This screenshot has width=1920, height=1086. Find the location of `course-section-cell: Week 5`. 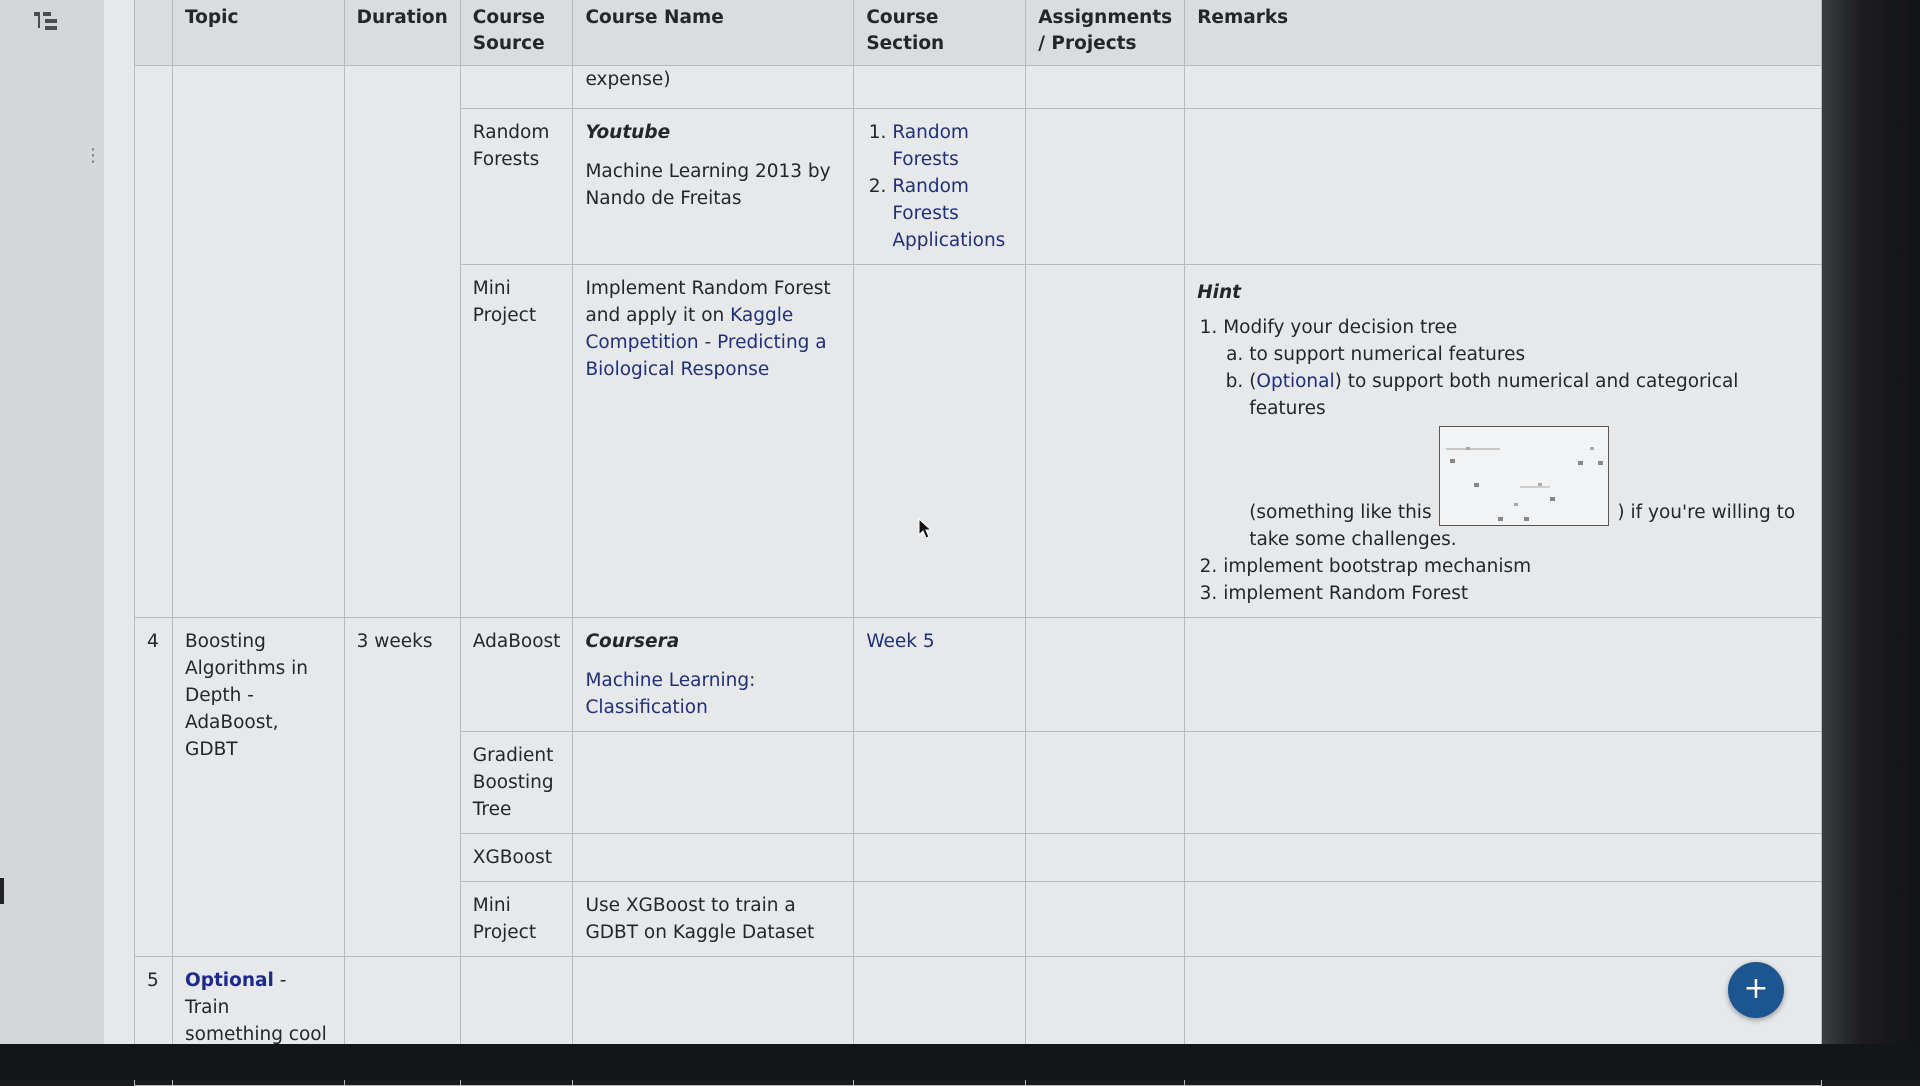

course-section-cell: Week 5 is located at coordinates (940, 674).